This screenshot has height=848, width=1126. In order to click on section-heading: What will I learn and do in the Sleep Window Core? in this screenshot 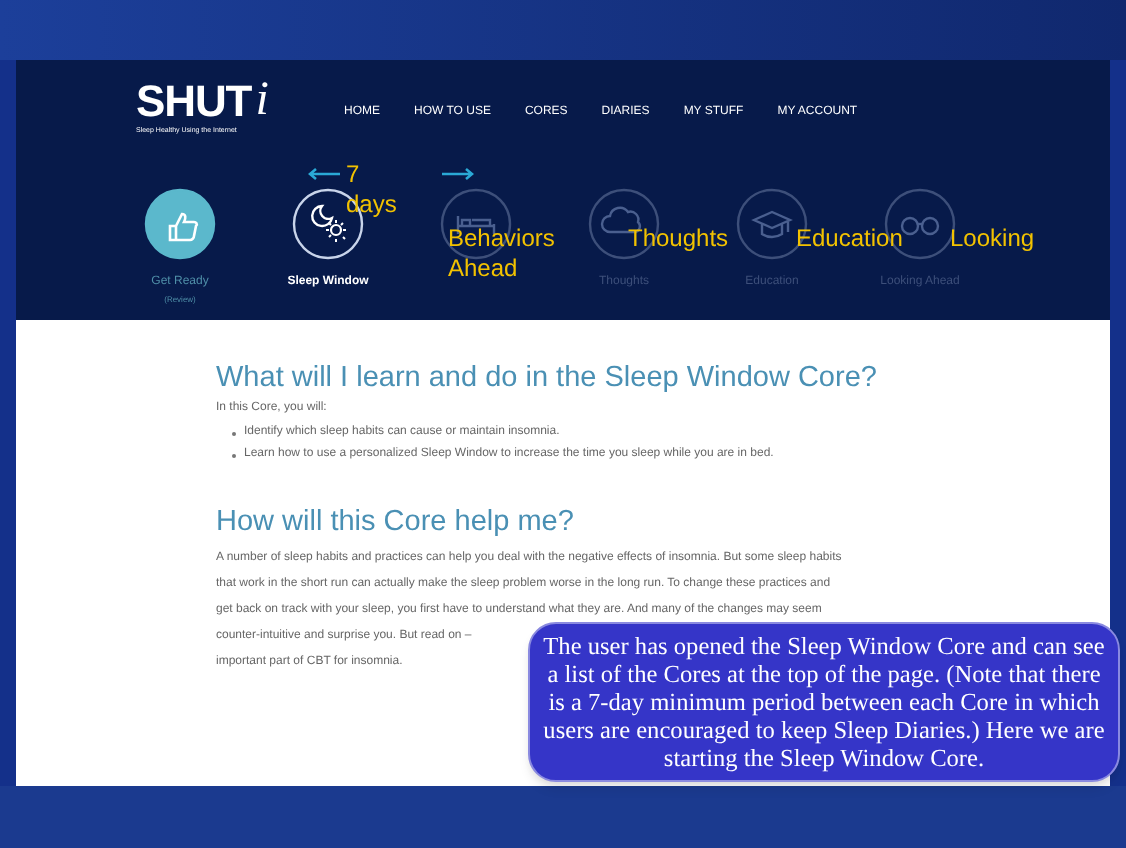, I will do `click(547, 378)`.